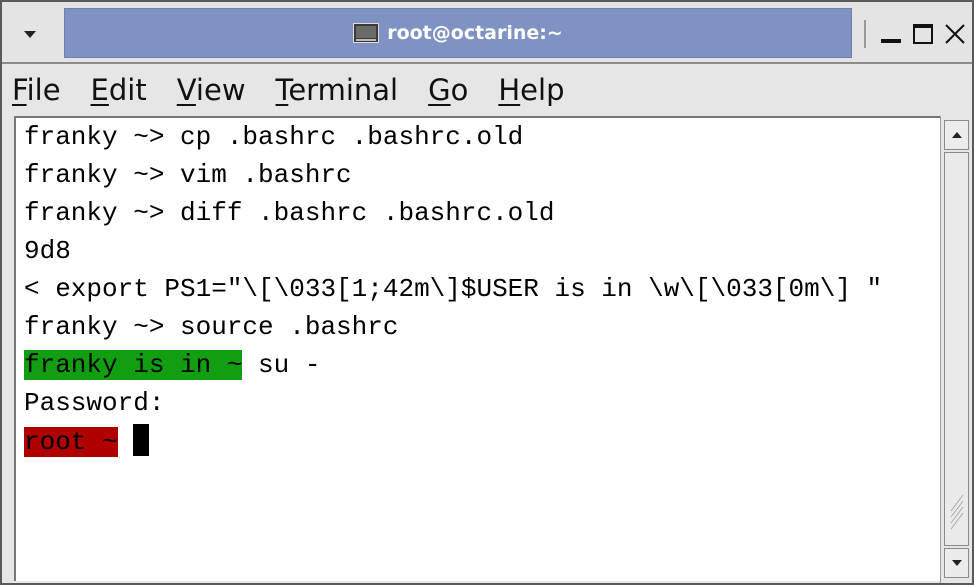  I want to click on title-separator, so click(865, 34).